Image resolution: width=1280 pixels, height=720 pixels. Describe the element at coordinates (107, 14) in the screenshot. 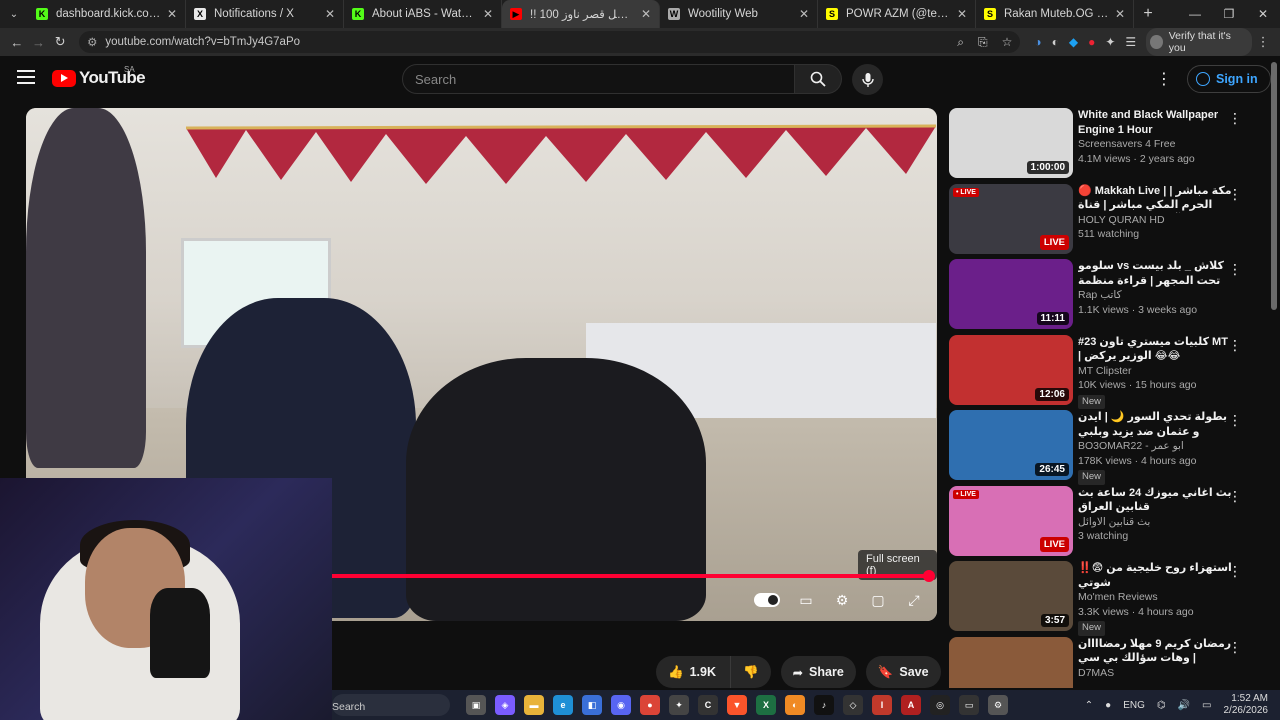

I see `browser-tab: Kdashboard.kick.com/stream ✕` at that location.